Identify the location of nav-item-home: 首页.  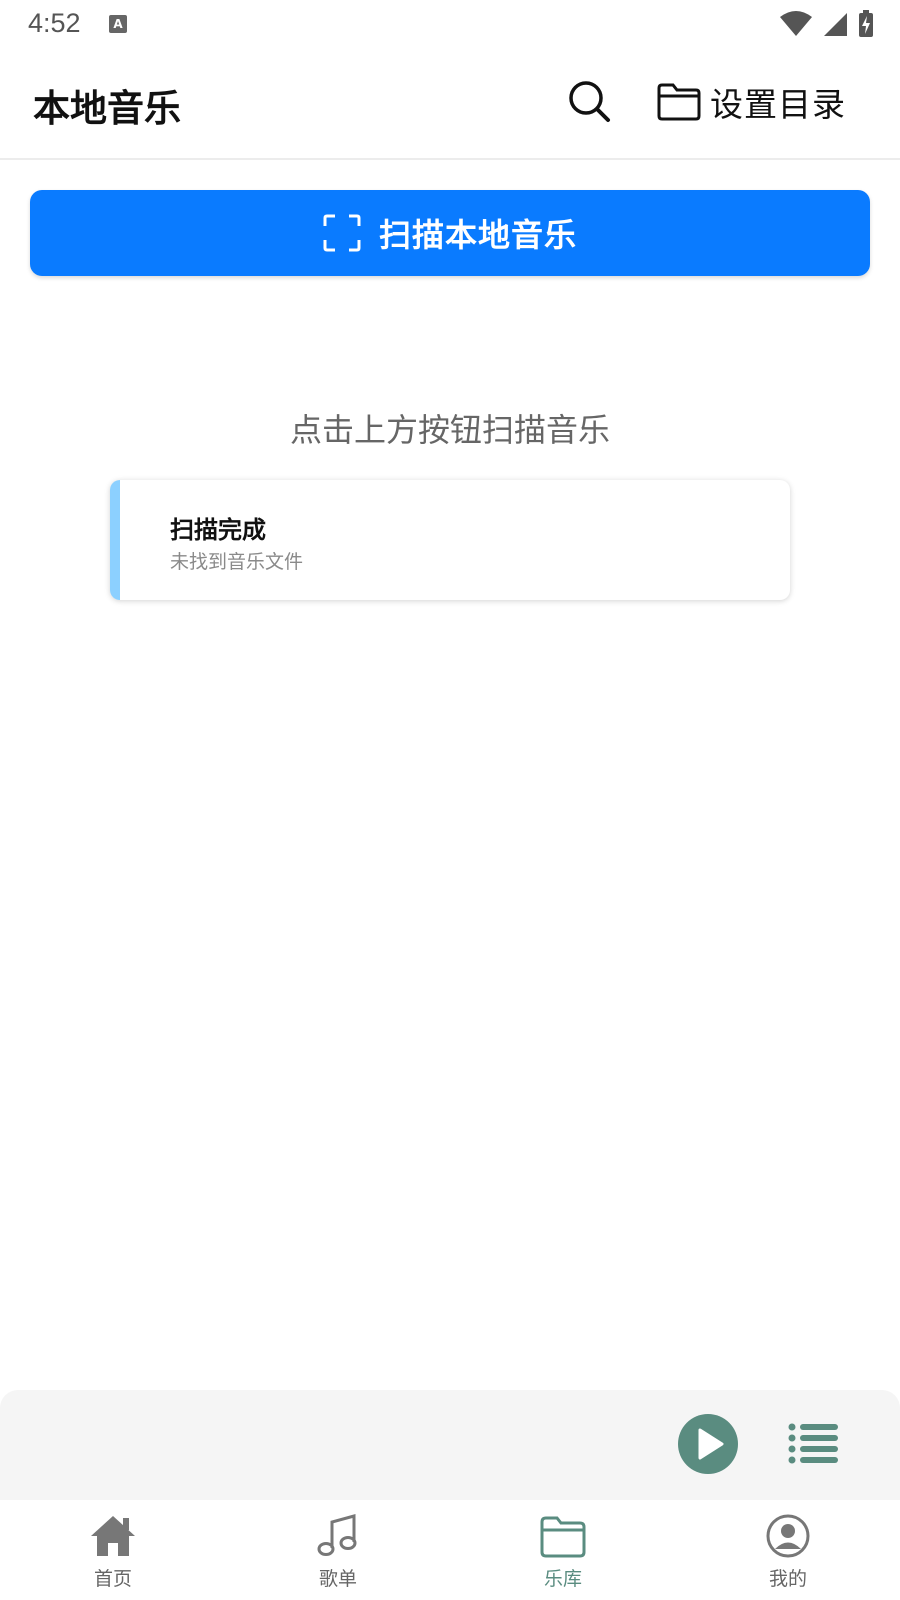
(113, 1556).